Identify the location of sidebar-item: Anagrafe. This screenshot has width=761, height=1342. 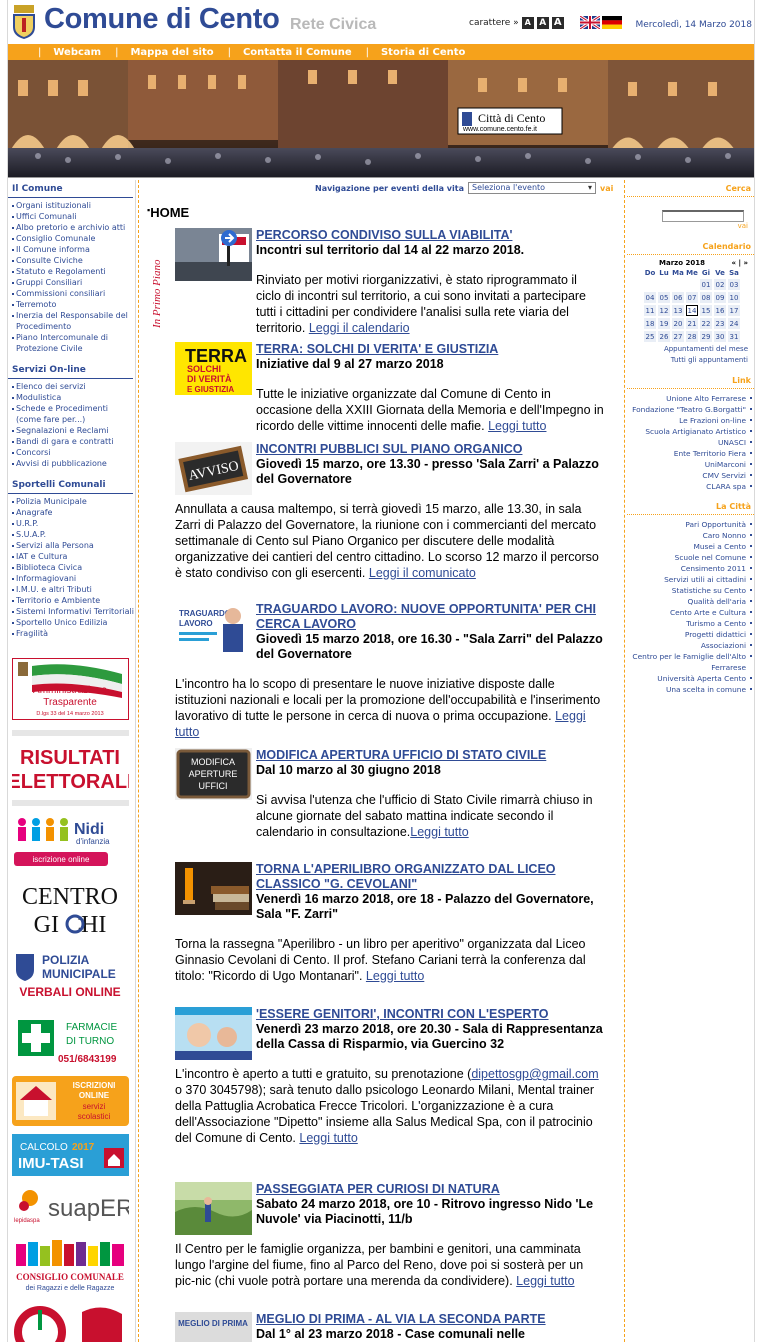
(73, 512).